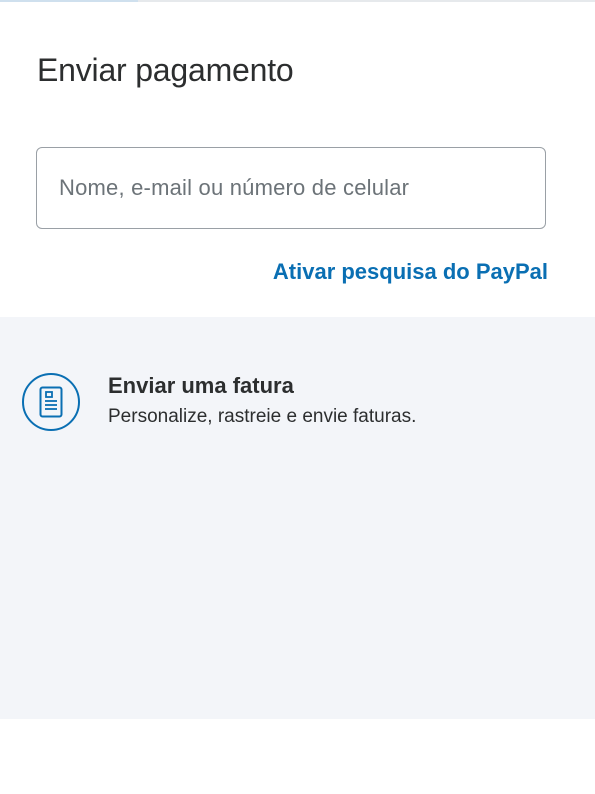  Describe the element at coordinates (297, 1) in the screenshot. I see `top-divider` at that location.